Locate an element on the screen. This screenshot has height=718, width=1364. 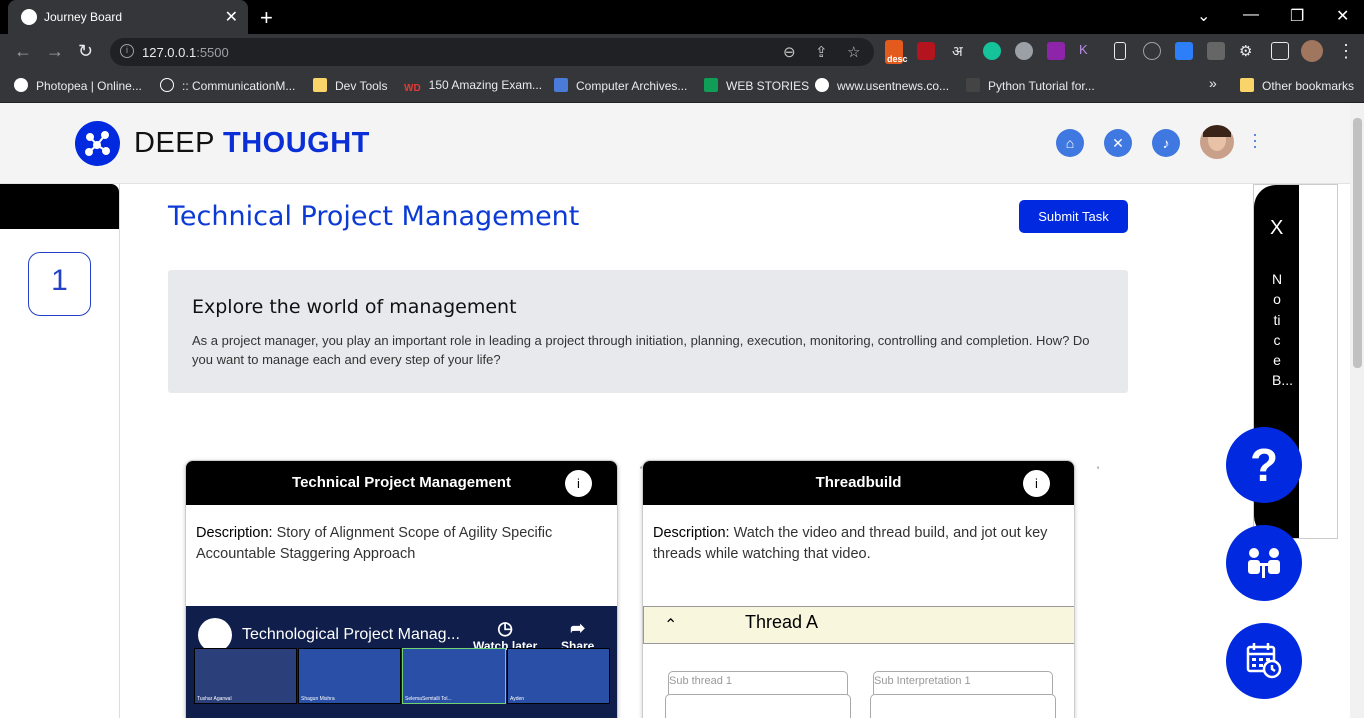
schedule-button is located at coordinates (1264, 661).